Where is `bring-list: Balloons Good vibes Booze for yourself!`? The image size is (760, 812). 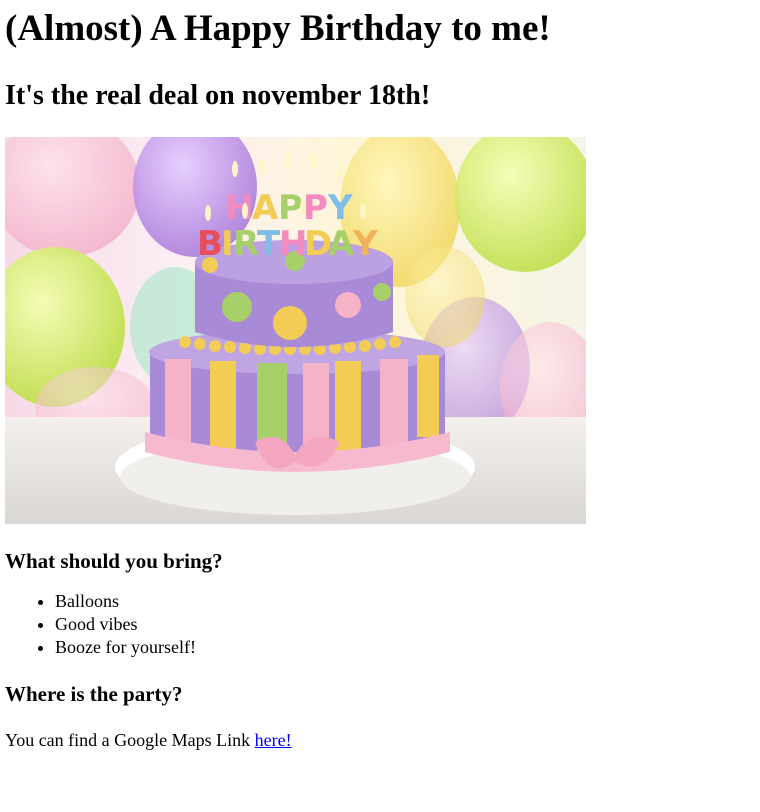
bring-list: Balloons Good vibes Booze for yourself! is located at coordinates (380, 624).